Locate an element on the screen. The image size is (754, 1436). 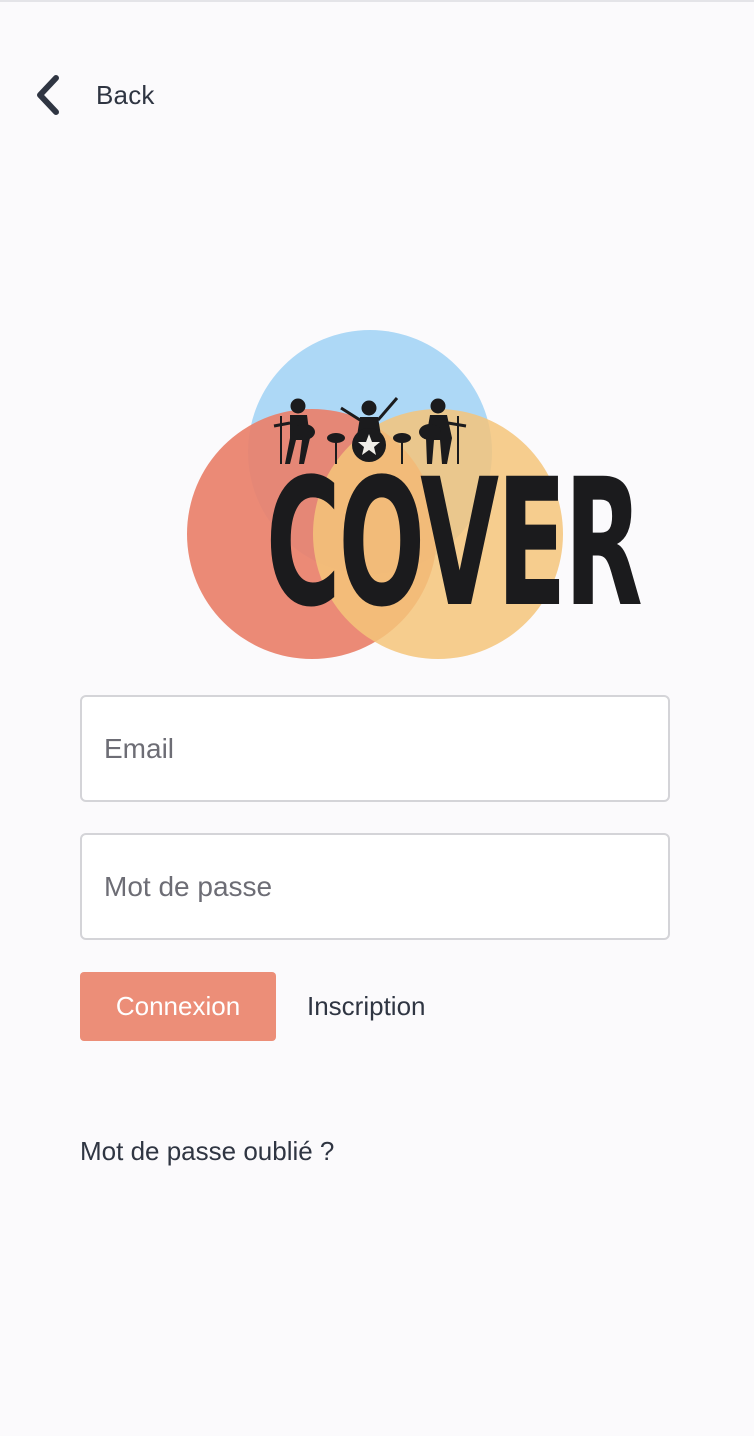
email-input is located at coordinates (375, 748).